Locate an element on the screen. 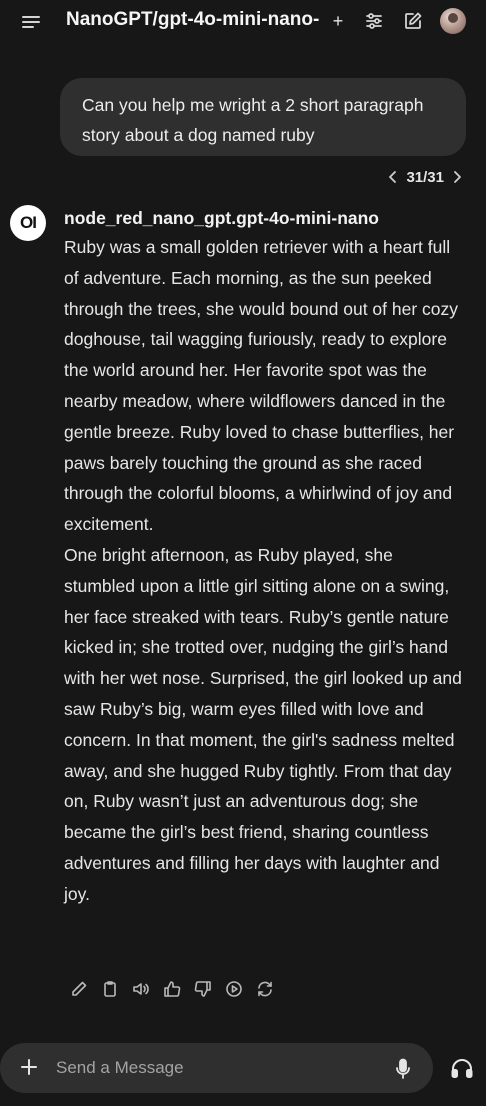 The width and height of the screenshot is (486, 1106). thumbs-up-icon is located at coordinates (171, 989).